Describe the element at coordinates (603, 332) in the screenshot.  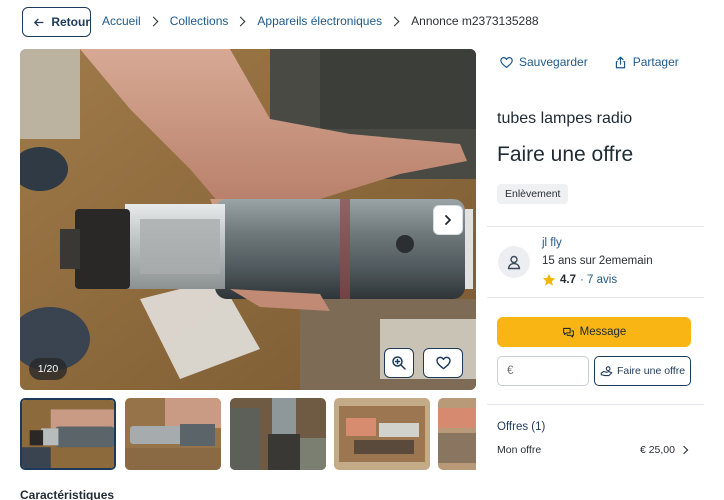
I see `message-button-label: Message` at that location.